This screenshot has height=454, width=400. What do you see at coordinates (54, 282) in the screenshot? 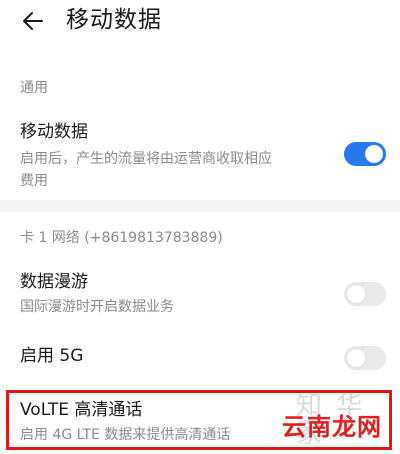
I see `data-roaming-title: 数据漫游` at bounding box center [54, 282].